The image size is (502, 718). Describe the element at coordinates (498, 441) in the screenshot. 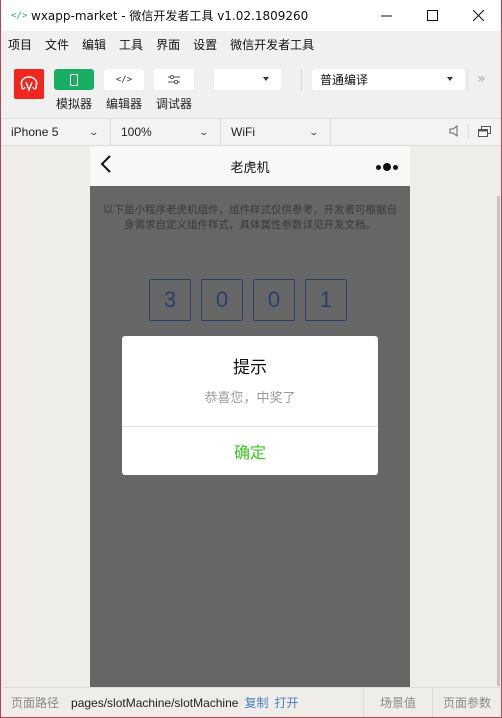

I see `simulator-scrollbar` at that location.